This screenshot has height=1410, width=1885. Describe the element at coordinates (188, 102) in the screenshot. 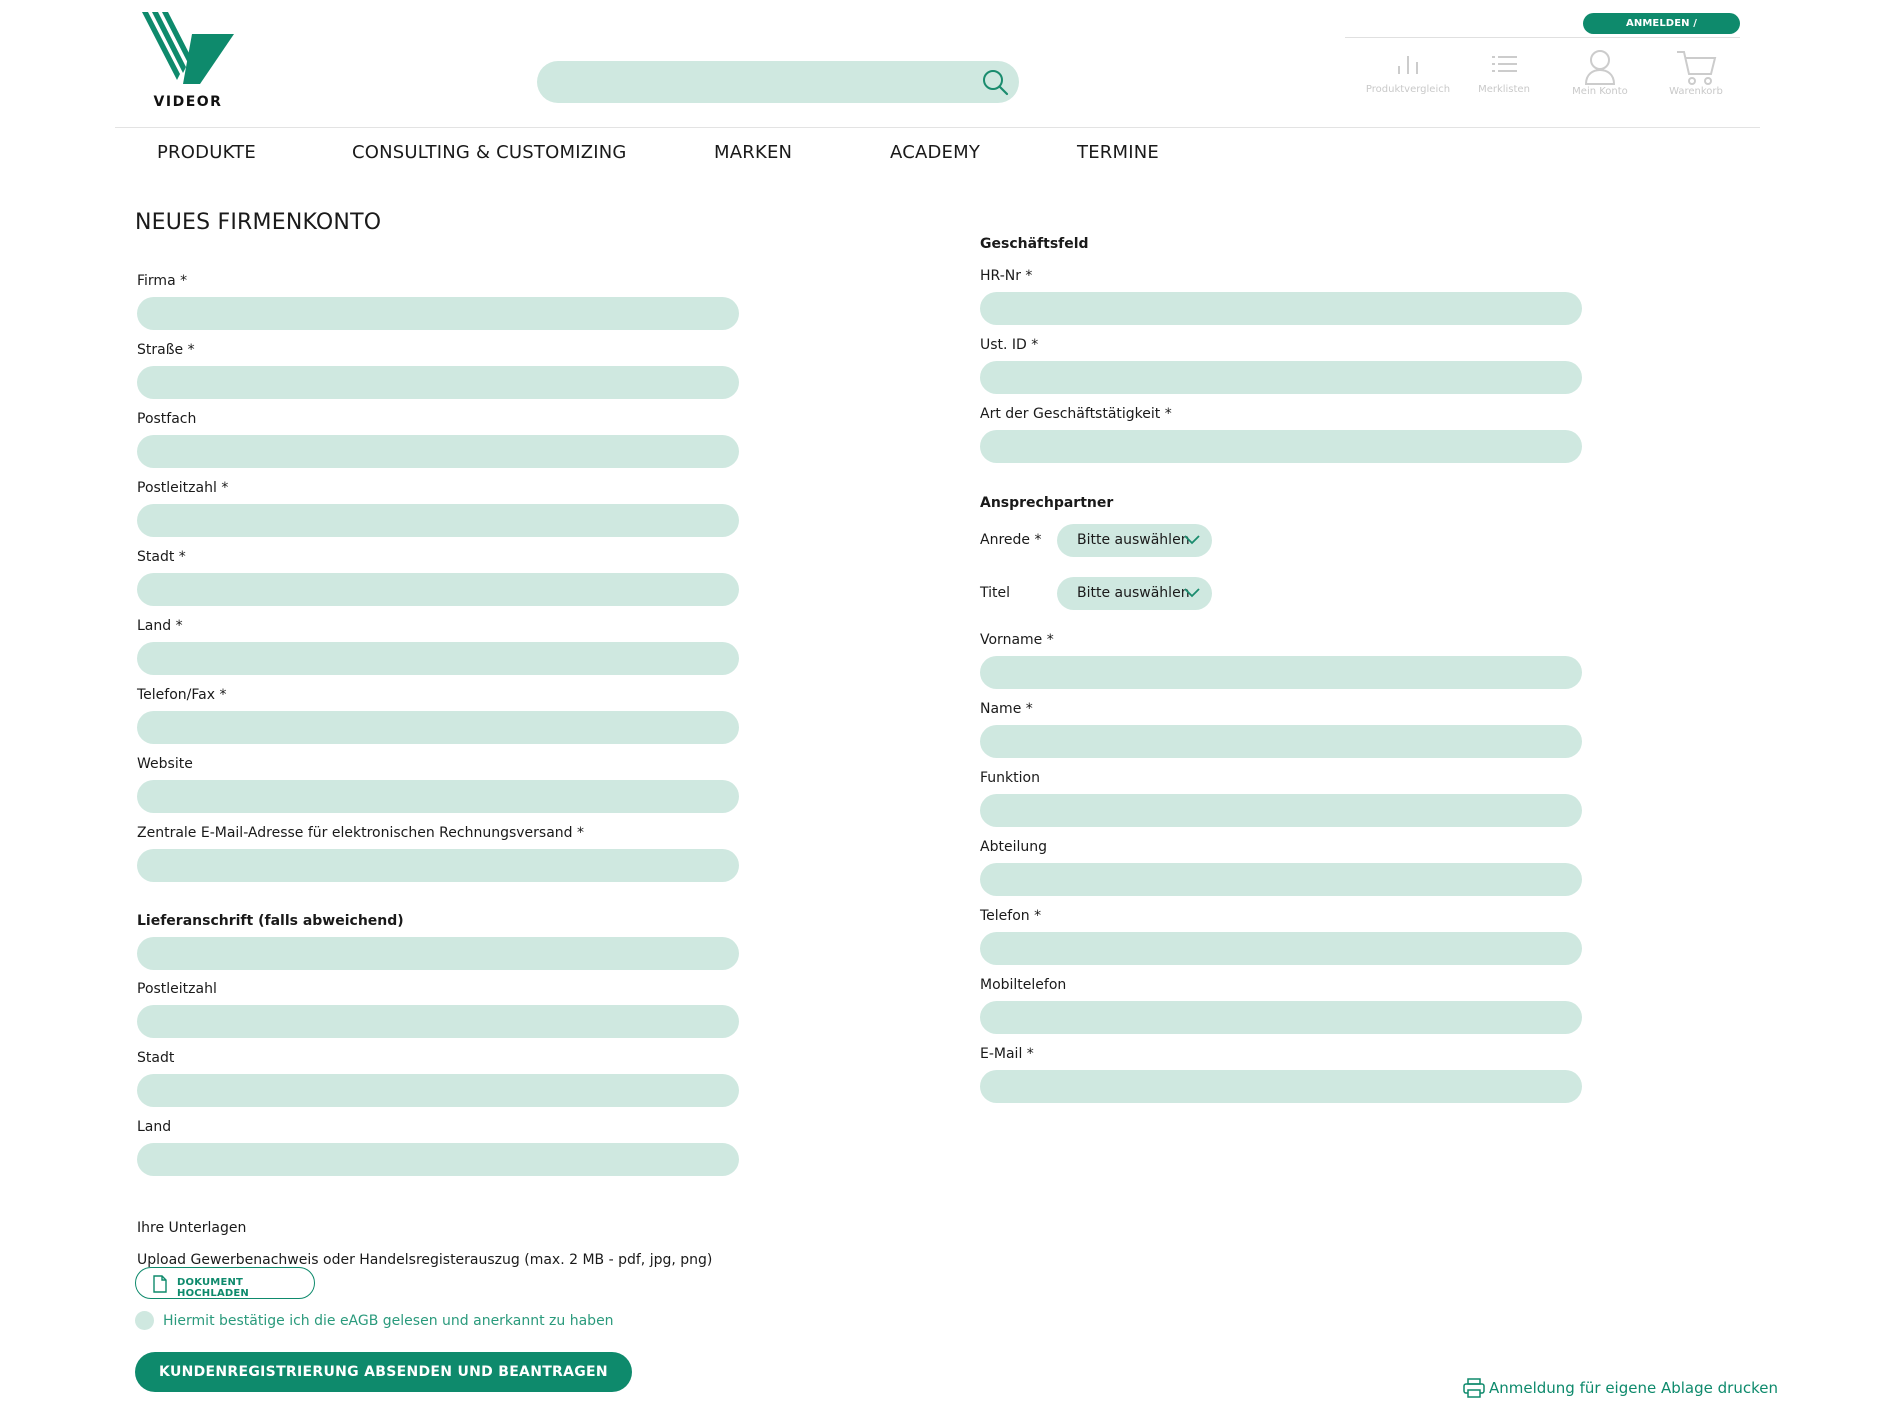

I see `logo-text: VIDEOR` at that location.